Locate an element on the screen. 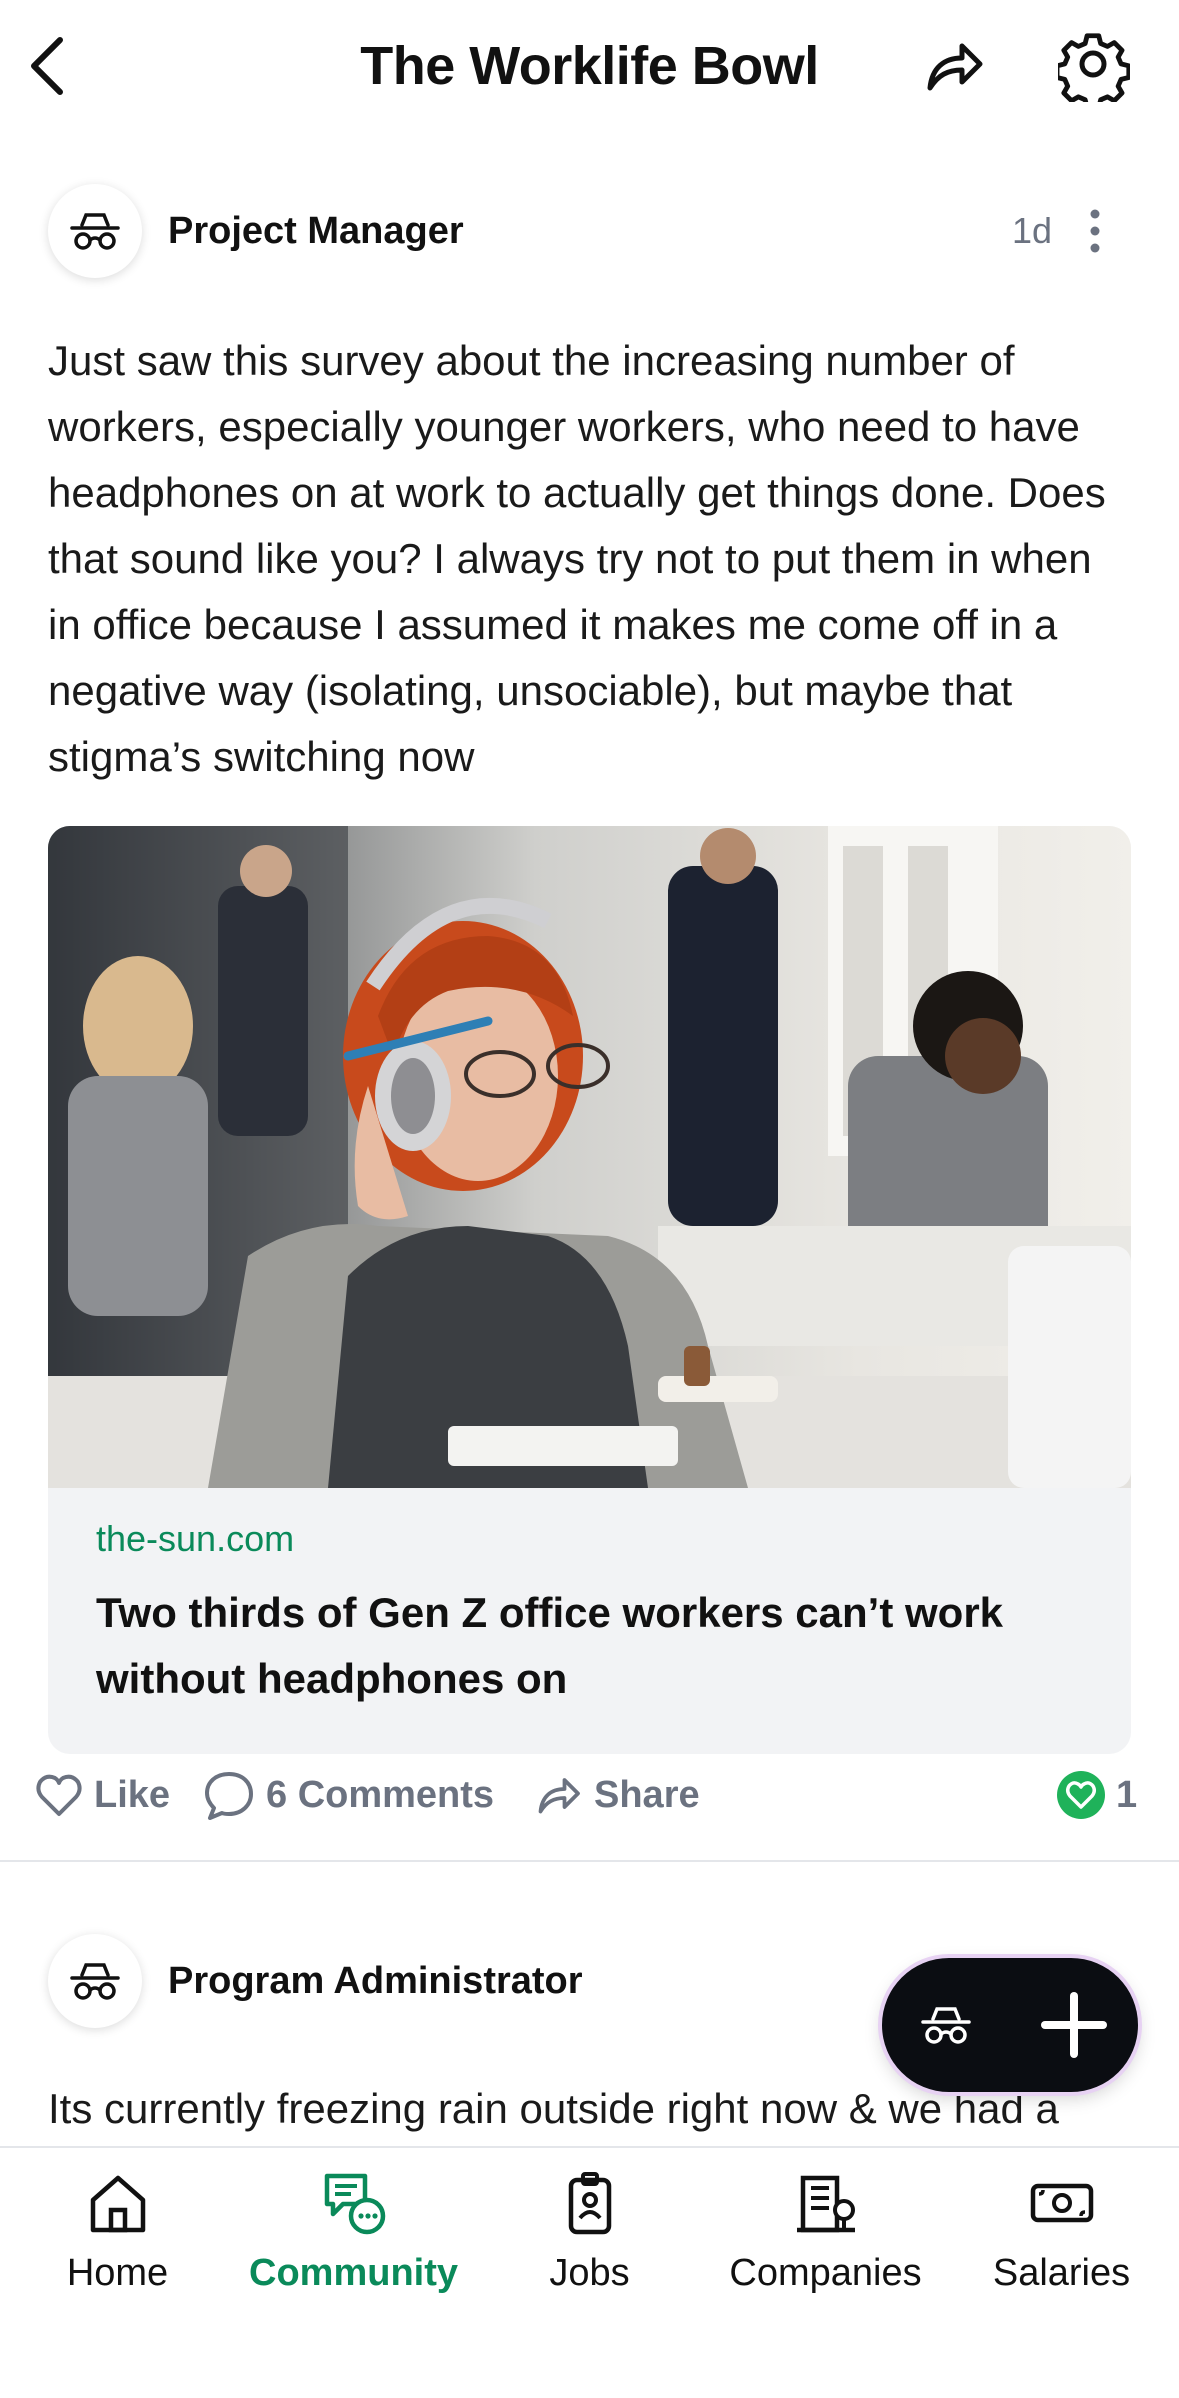 Image resolution: width=1179 pixels, height=2398 pixels. cash-icon is located at coordinates (1061, 2203).